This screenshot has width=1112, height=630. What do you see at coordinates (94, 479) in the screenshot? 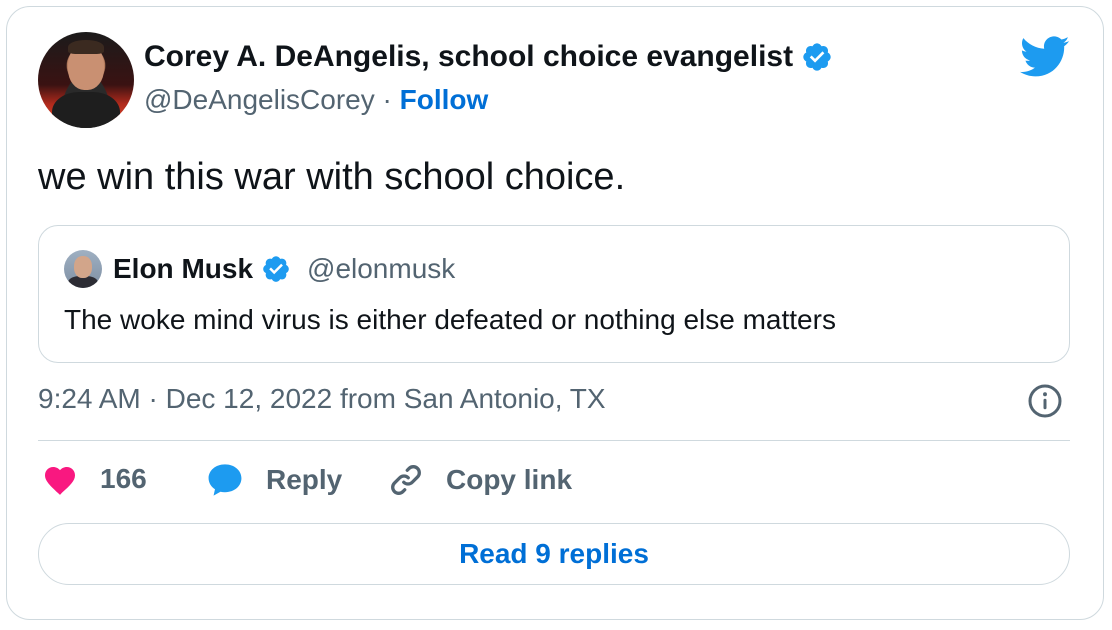
I see `like-button: 166` at bounding box center [94, 479].